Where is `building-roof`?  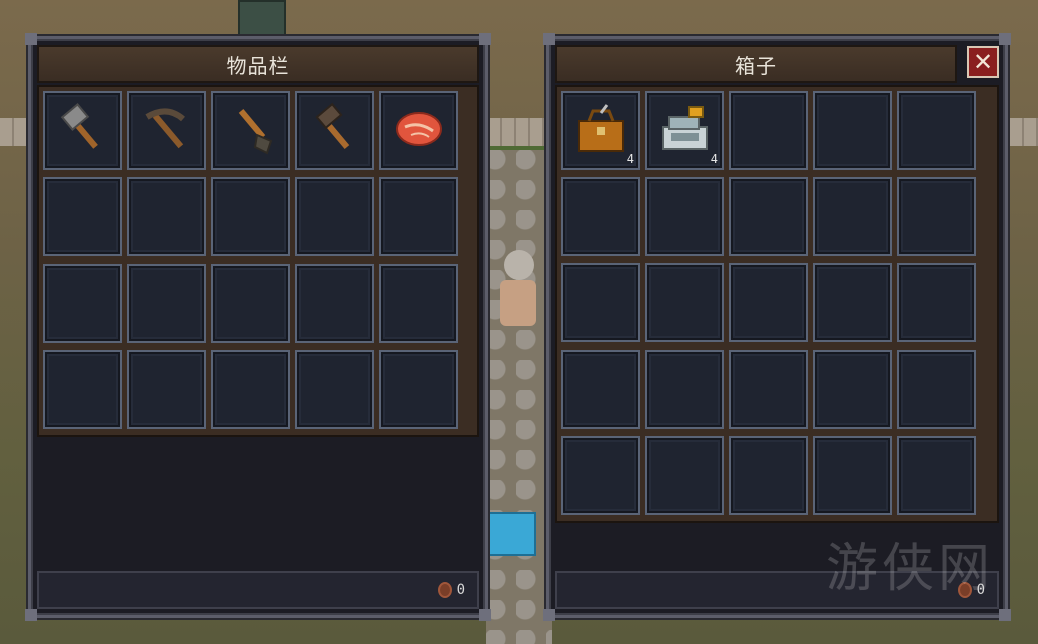 building-roof is located at coordinates (262, 20).